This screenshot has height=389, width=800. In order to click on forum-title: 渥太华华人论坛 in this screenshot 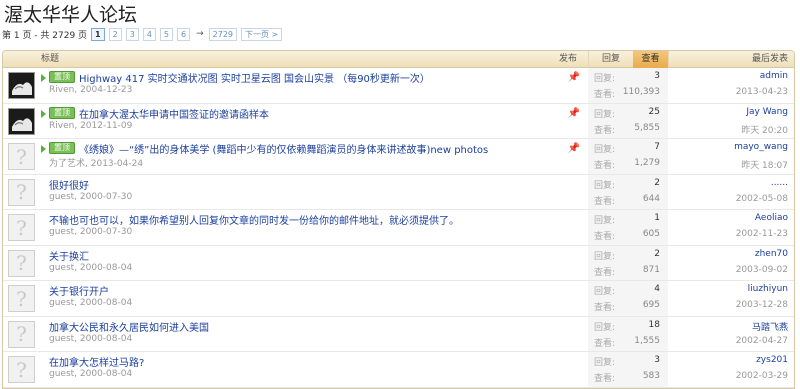, I will do `click(71, 15)`.